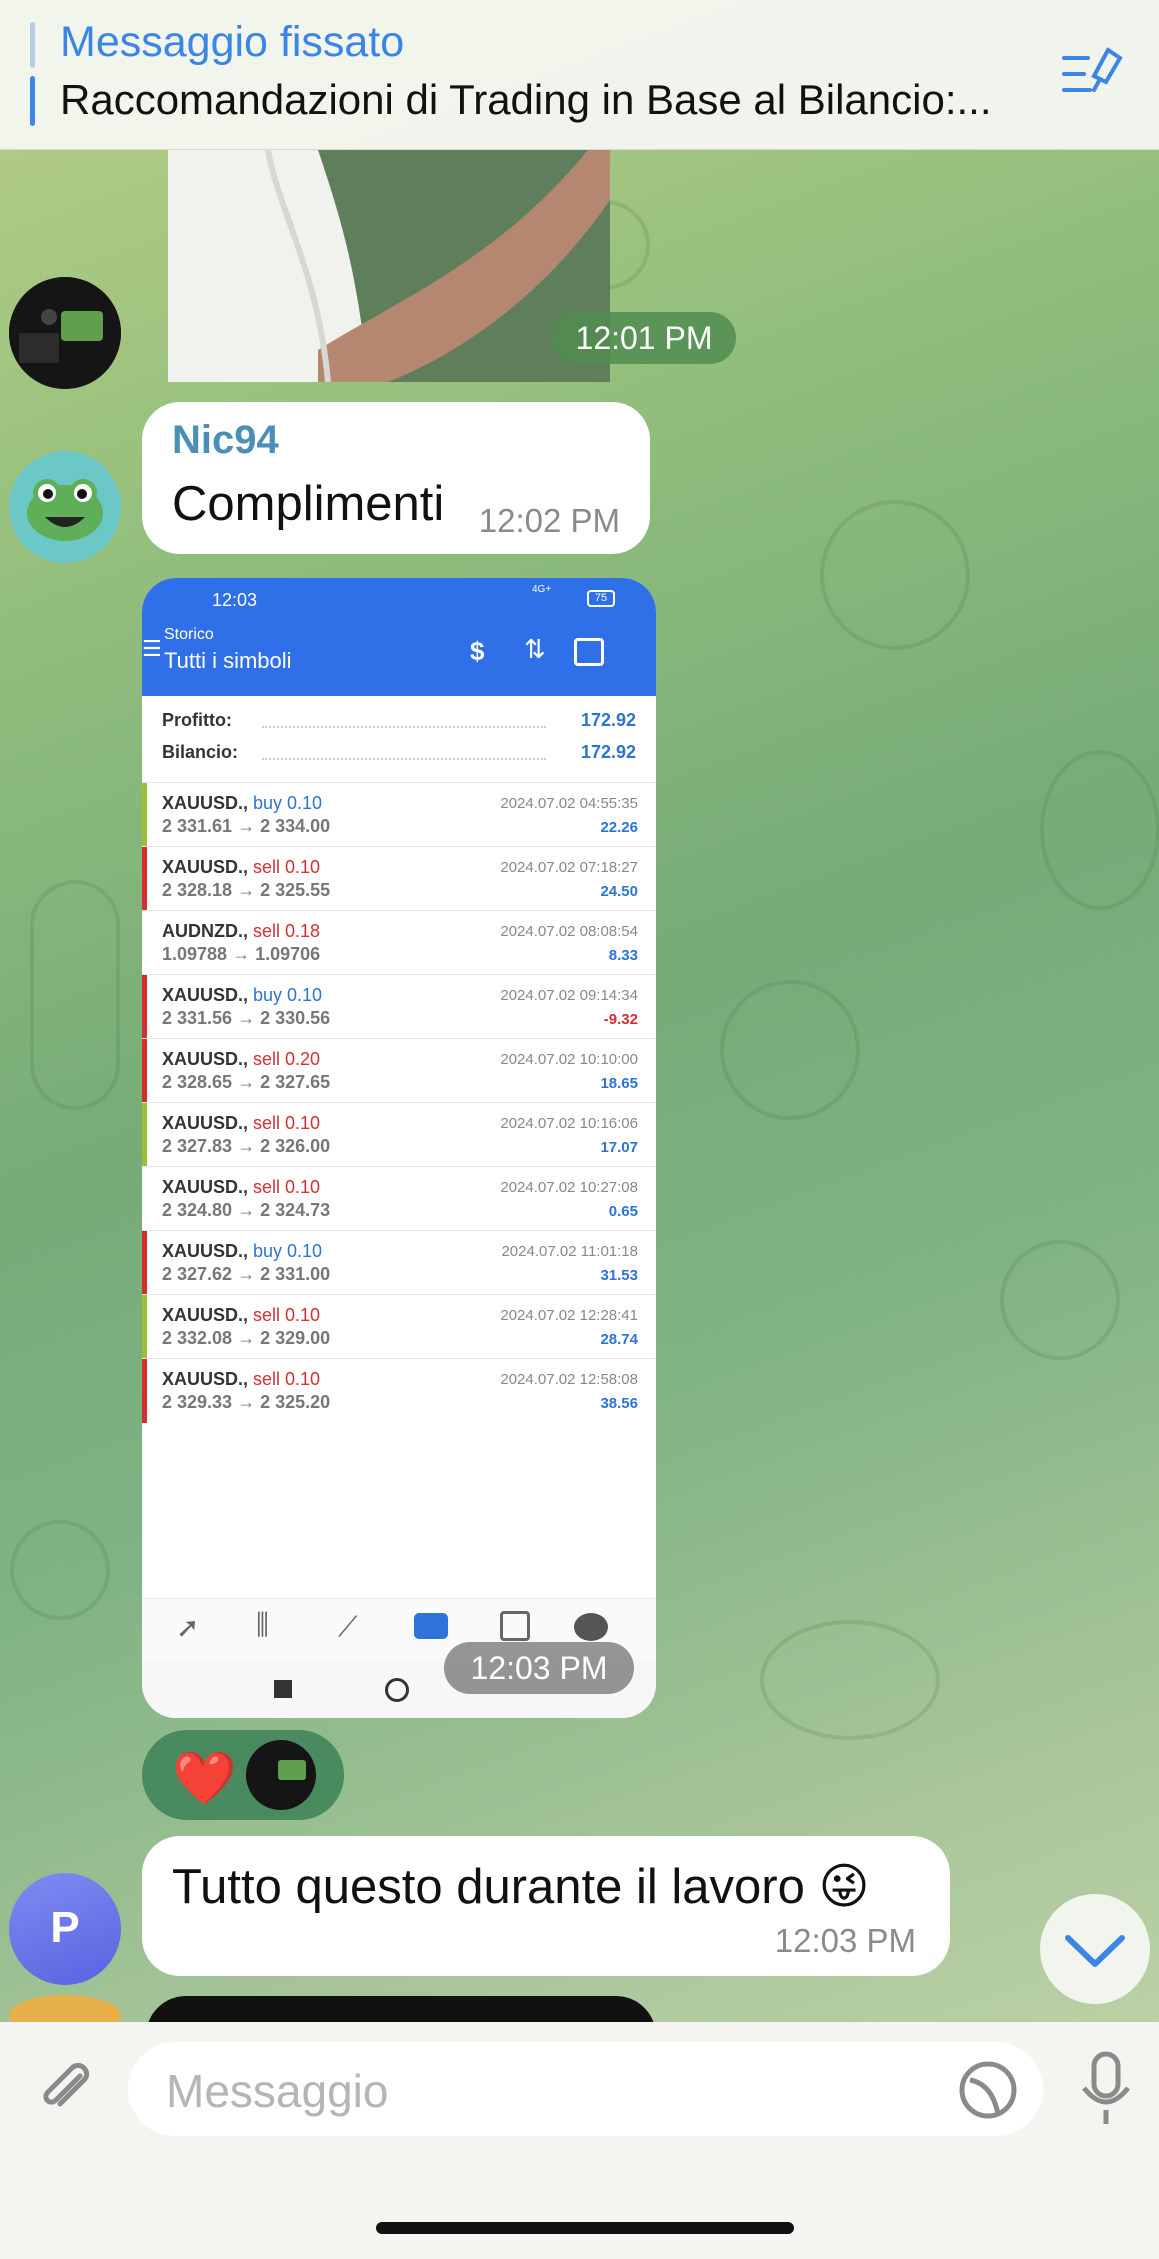 The height and width of the screenshot is (2259, 1159). What do you see at coordinates (243, 1775) in the screenshot?
I see `reaction-chip: ❤️` at bounding box center [243, 1775].